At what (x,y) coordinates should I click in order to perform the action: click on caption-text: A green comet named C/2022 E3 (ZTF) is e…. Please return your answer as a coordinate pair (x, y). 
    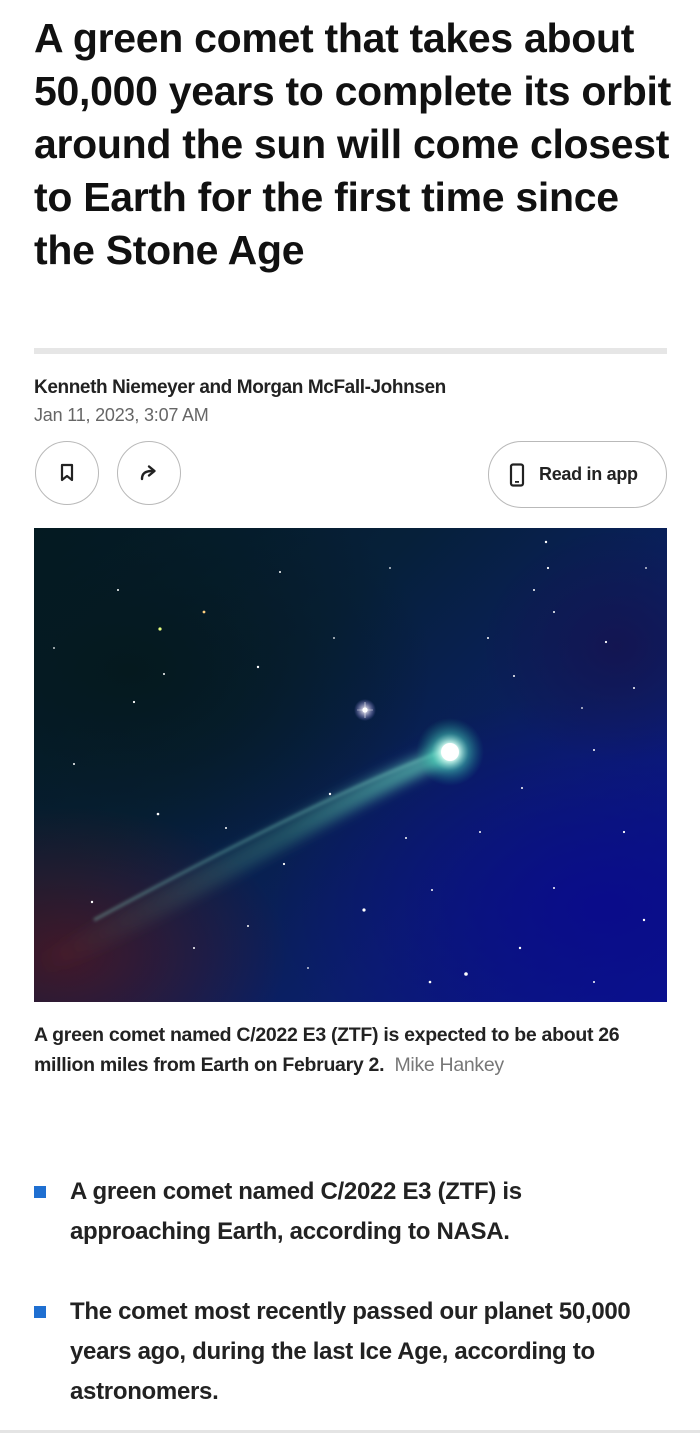
    Looking at the image, I should click on (327, 1050).